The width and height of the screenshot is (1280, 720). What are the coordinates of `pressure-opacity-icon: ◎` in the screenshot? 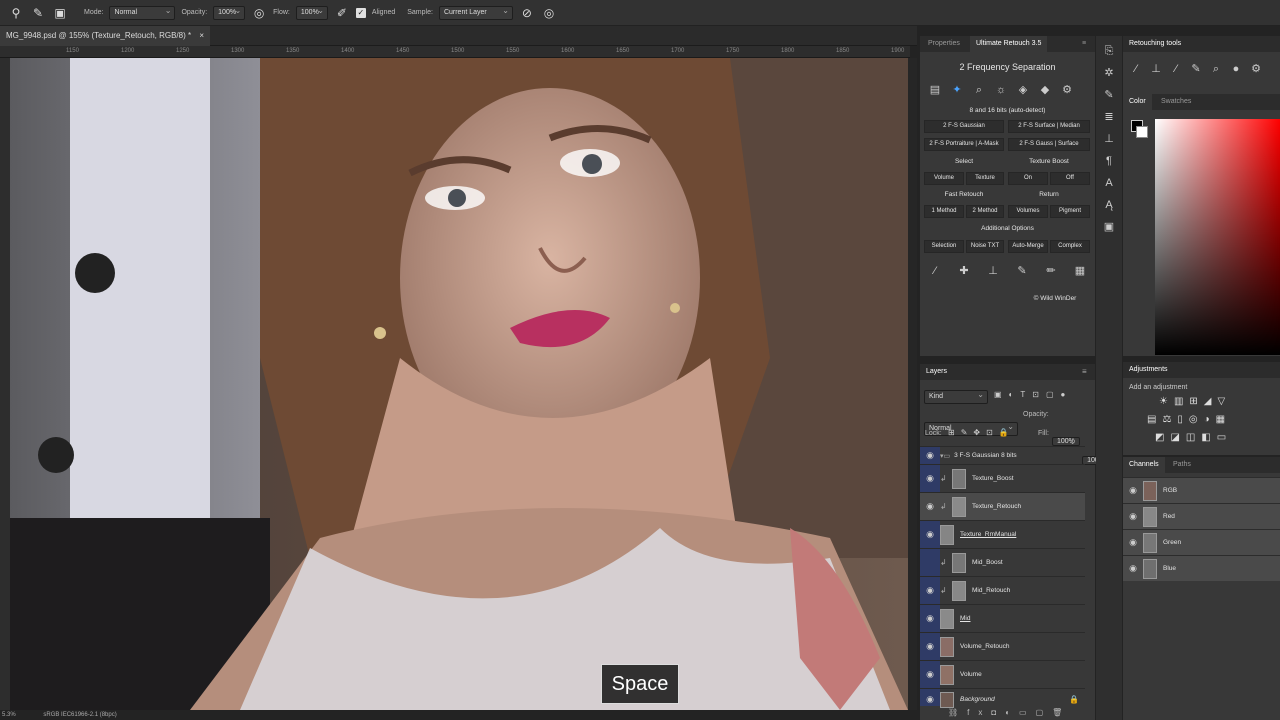 It's located at (259, 13).